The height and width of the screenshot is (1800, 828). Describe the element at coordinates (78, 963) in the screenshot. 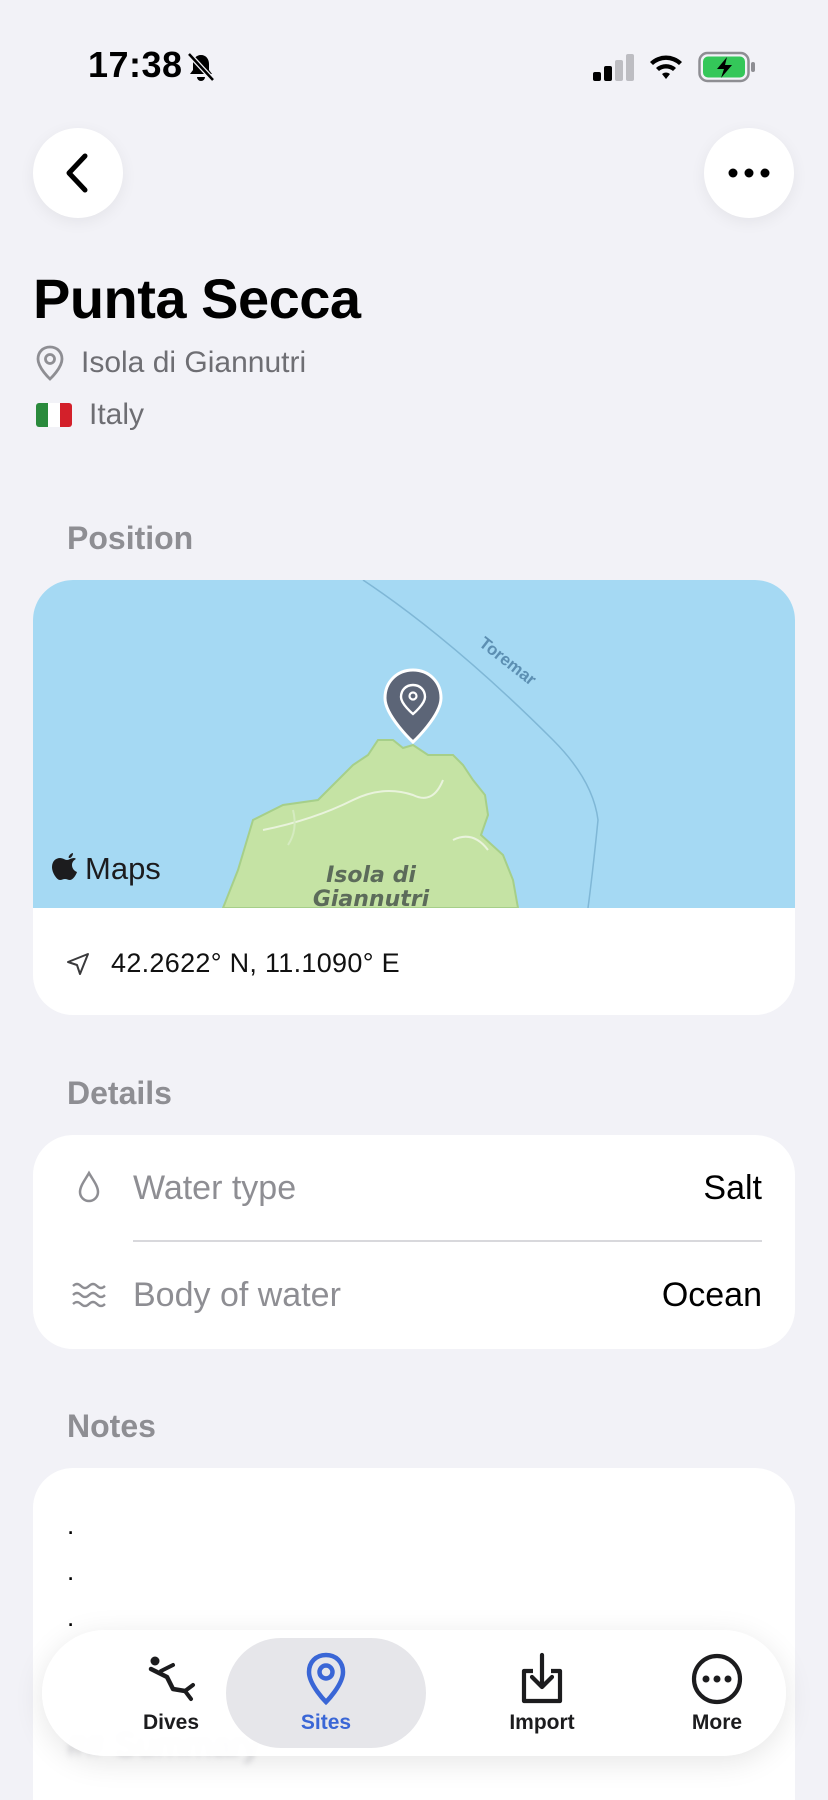

I see `location-arrow-icon` at that location.